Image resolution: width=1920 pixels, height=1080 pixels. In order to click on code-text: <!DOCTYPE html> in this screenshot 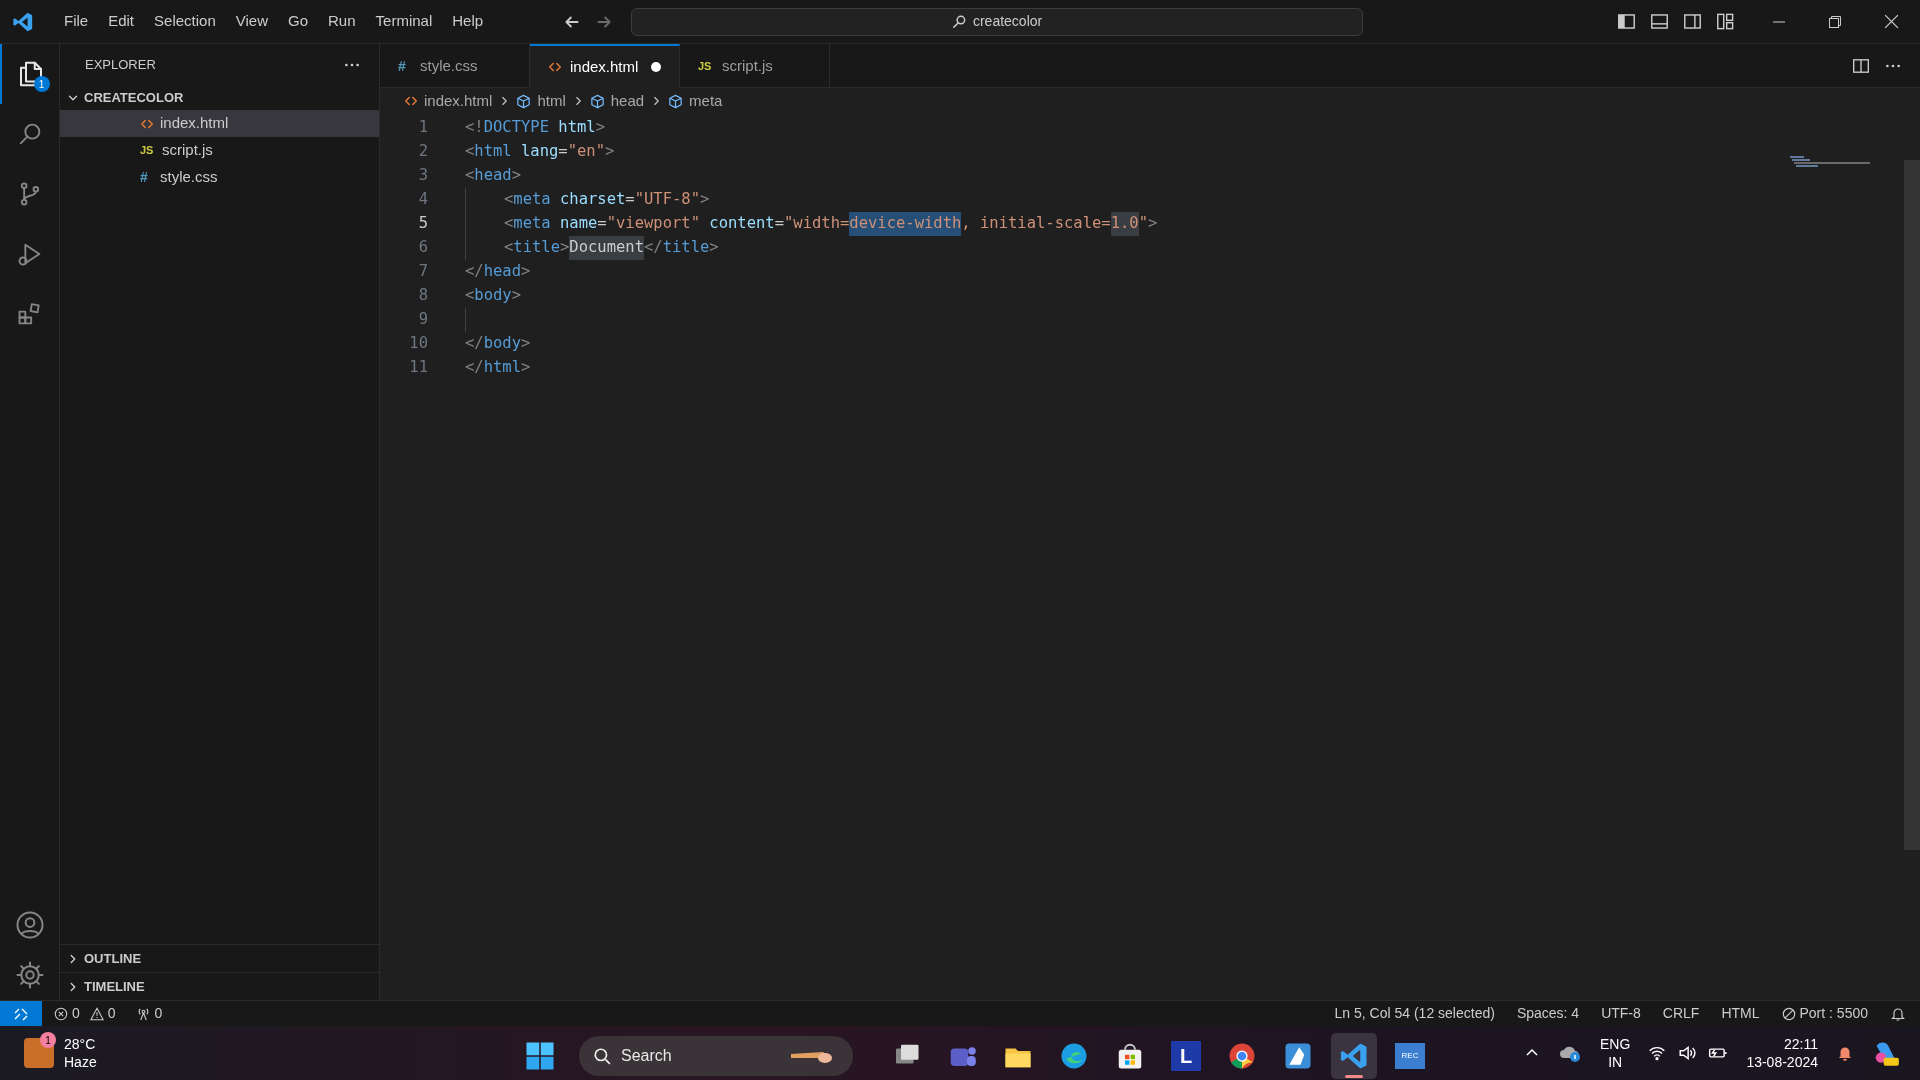, I will do `click(535, 128)`.